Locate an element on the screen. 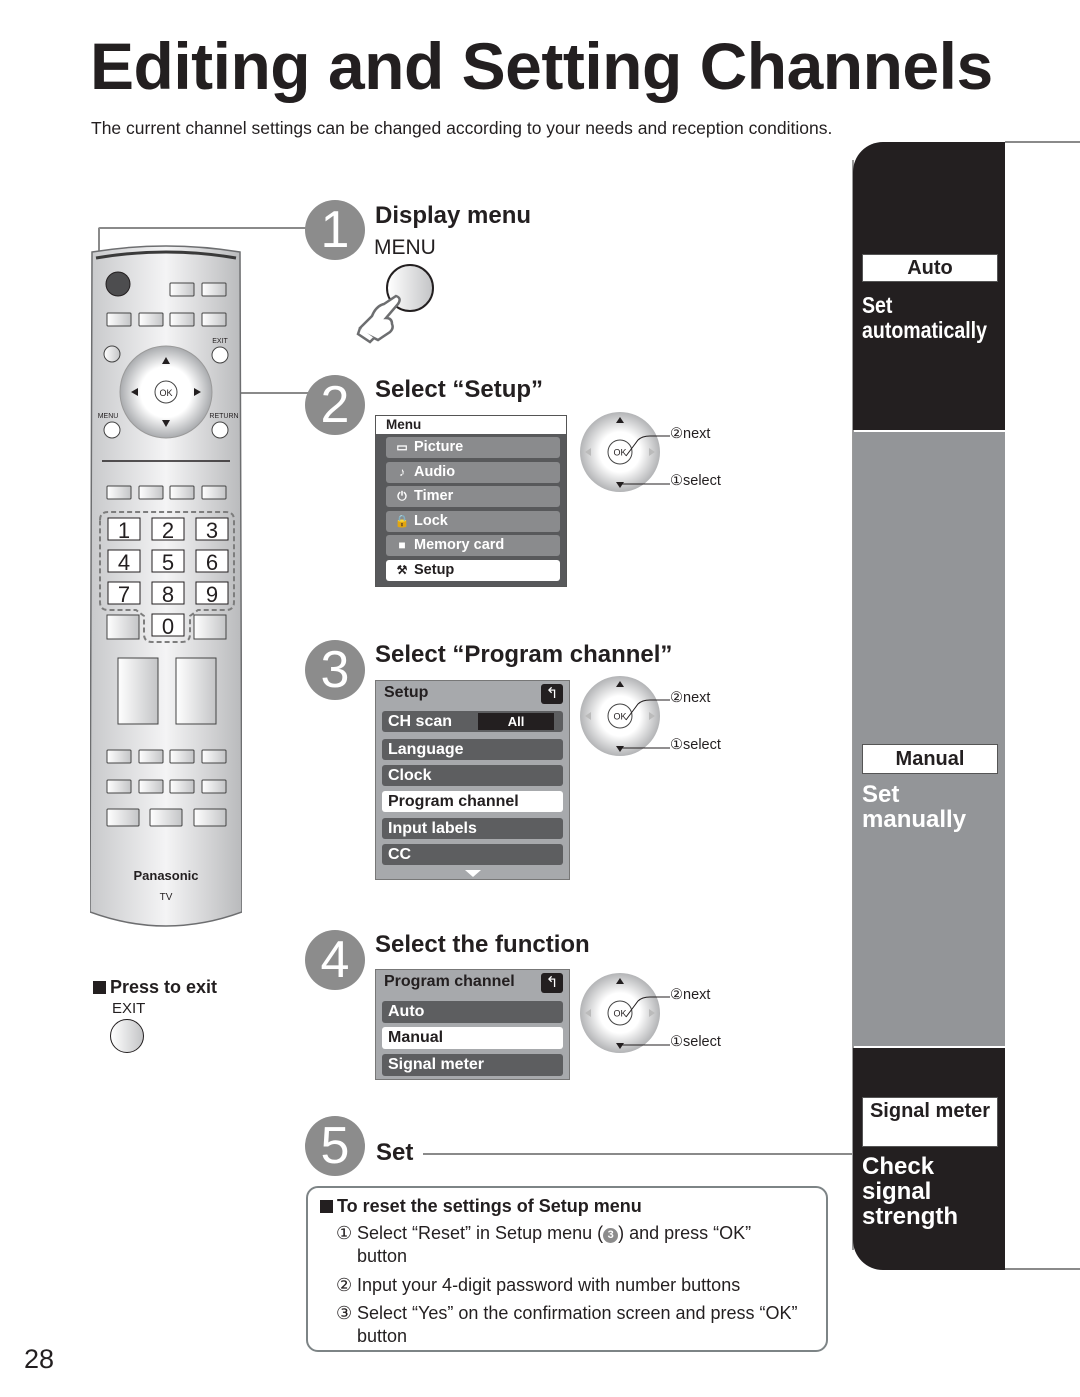  step-2-title: Select “Setup” is located at coordinates (459, 389).